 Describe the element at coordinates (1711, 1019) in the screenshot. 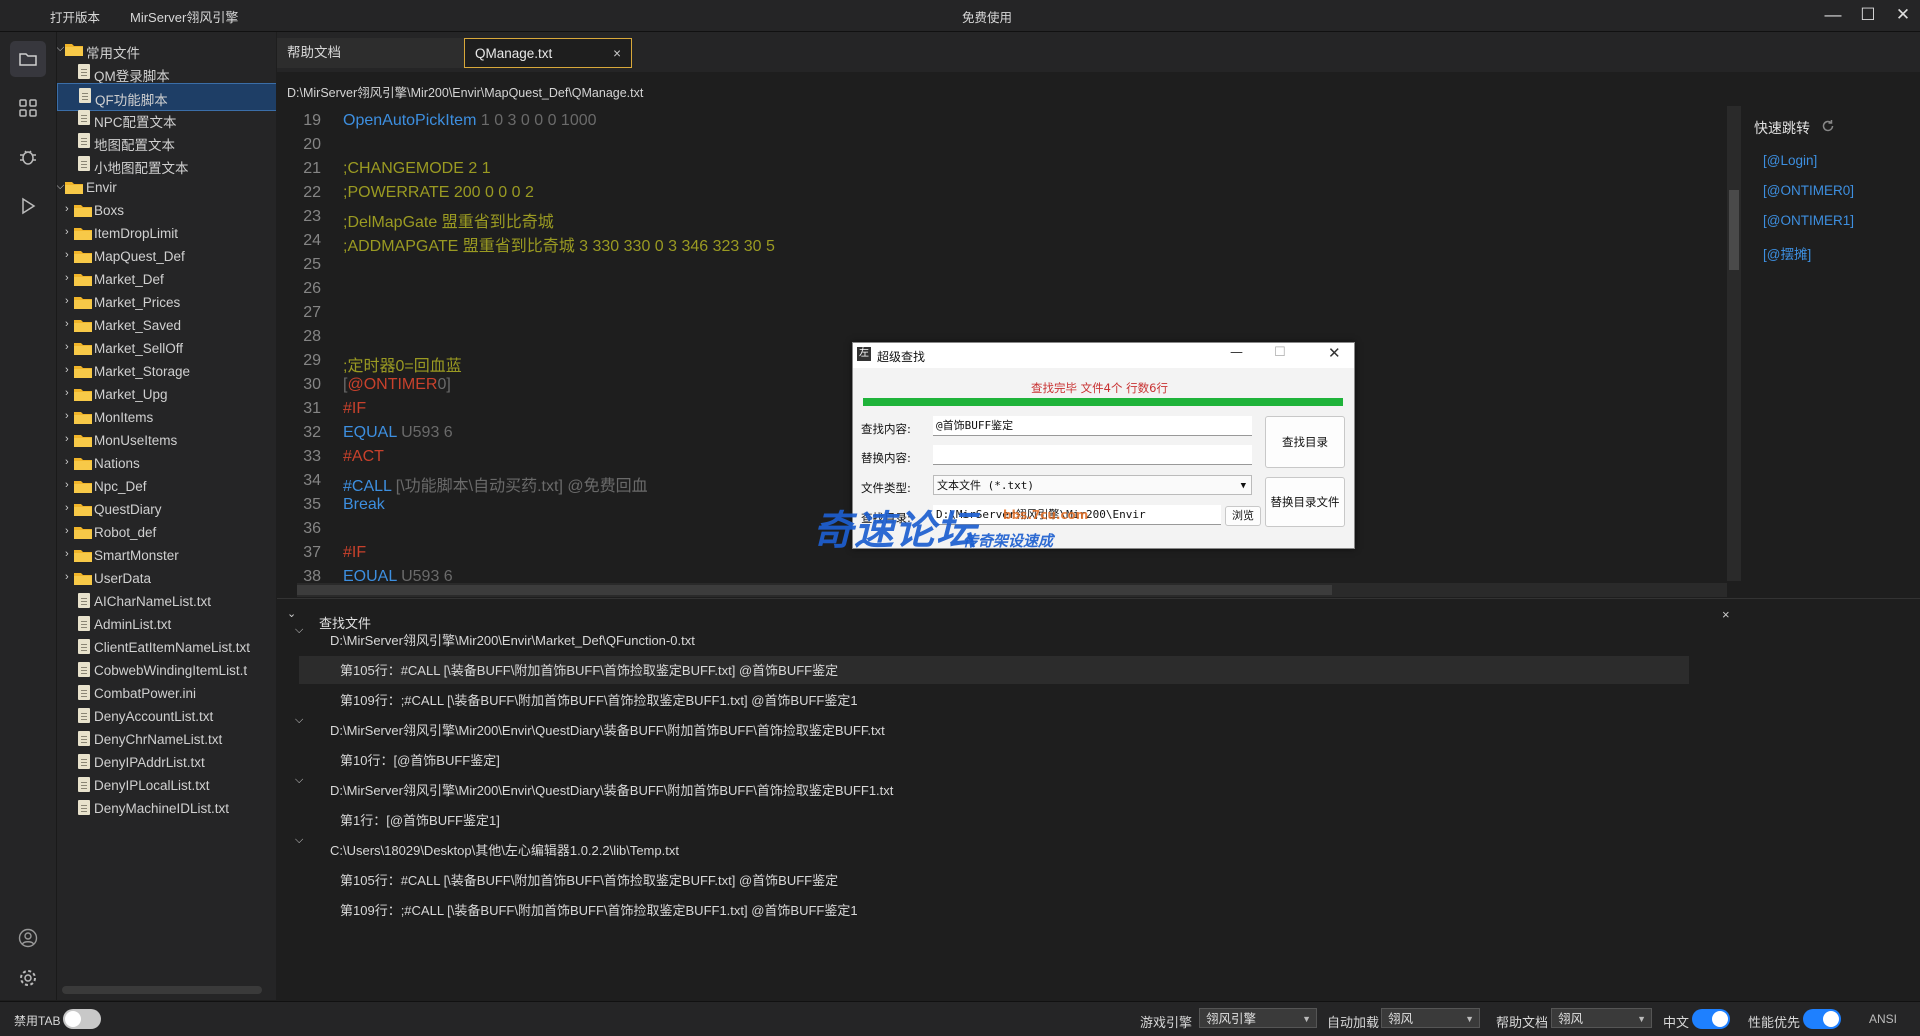

I see `chinese-toggle` at that location.